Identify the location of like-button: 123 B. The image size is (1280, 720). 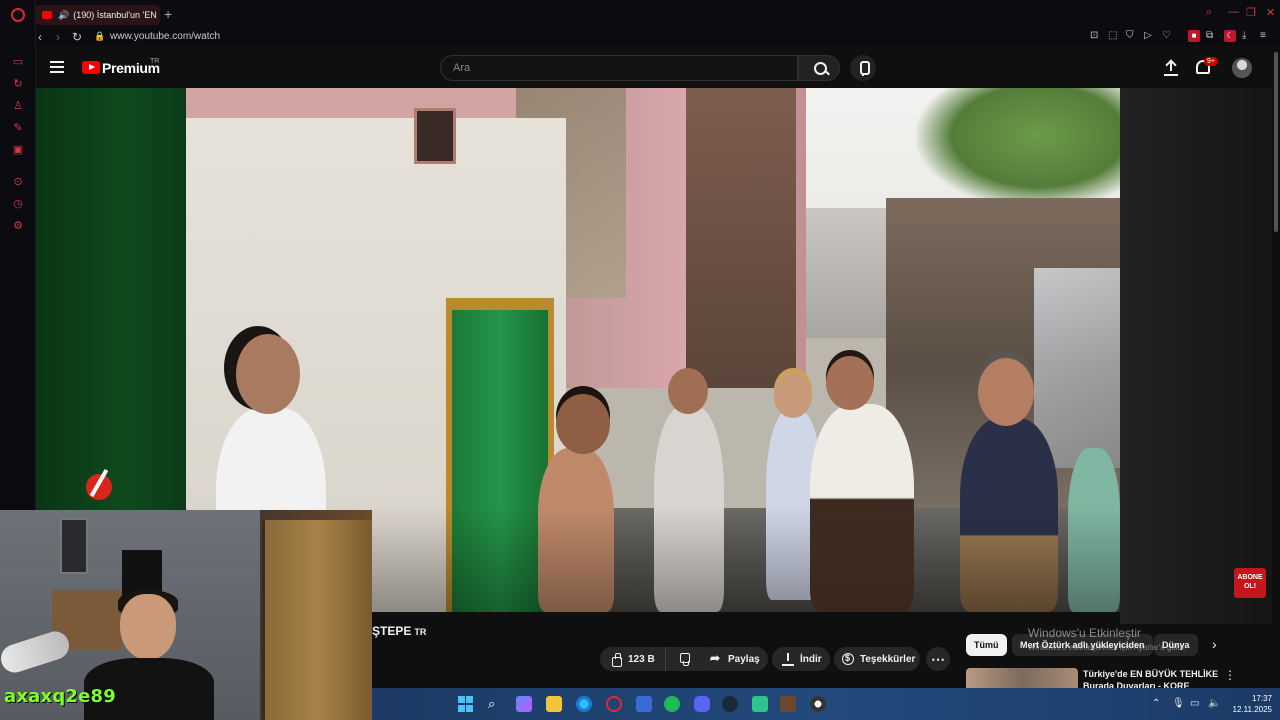
(633, 659).